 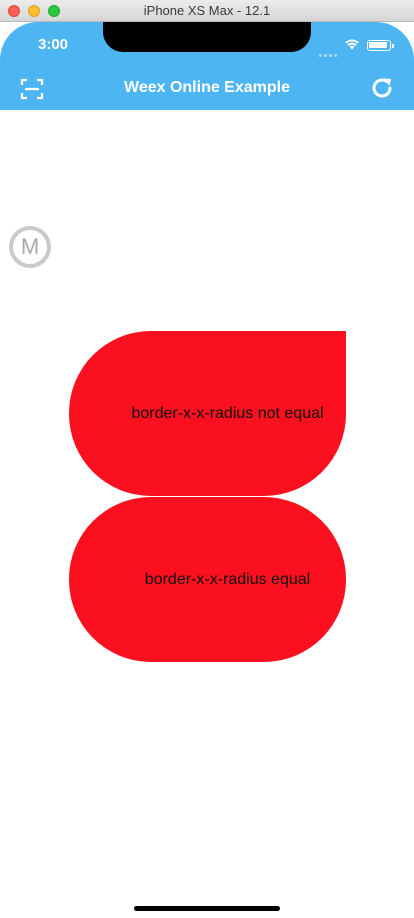 What do you see at coordinates (380, 45) in the screenshot?
I see `battery-icon` at bounding box center [380, 45].